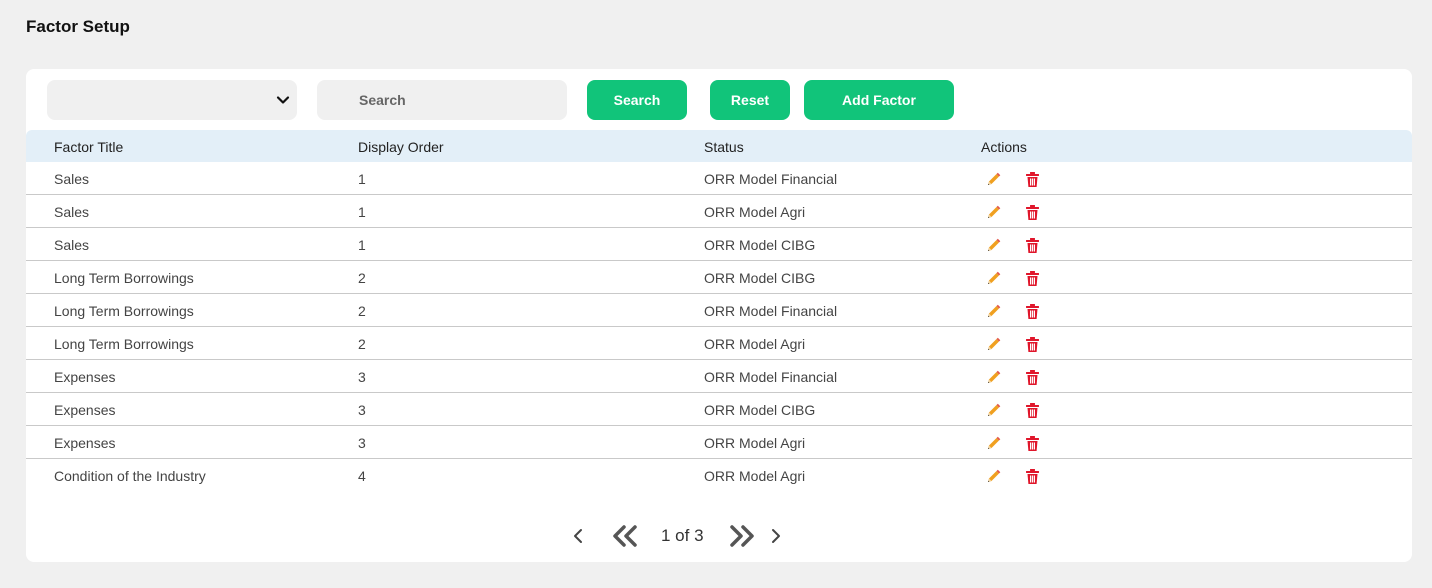  I want to click on table-row: Sales 1 ORR Model CIBG, so click(719, 244).